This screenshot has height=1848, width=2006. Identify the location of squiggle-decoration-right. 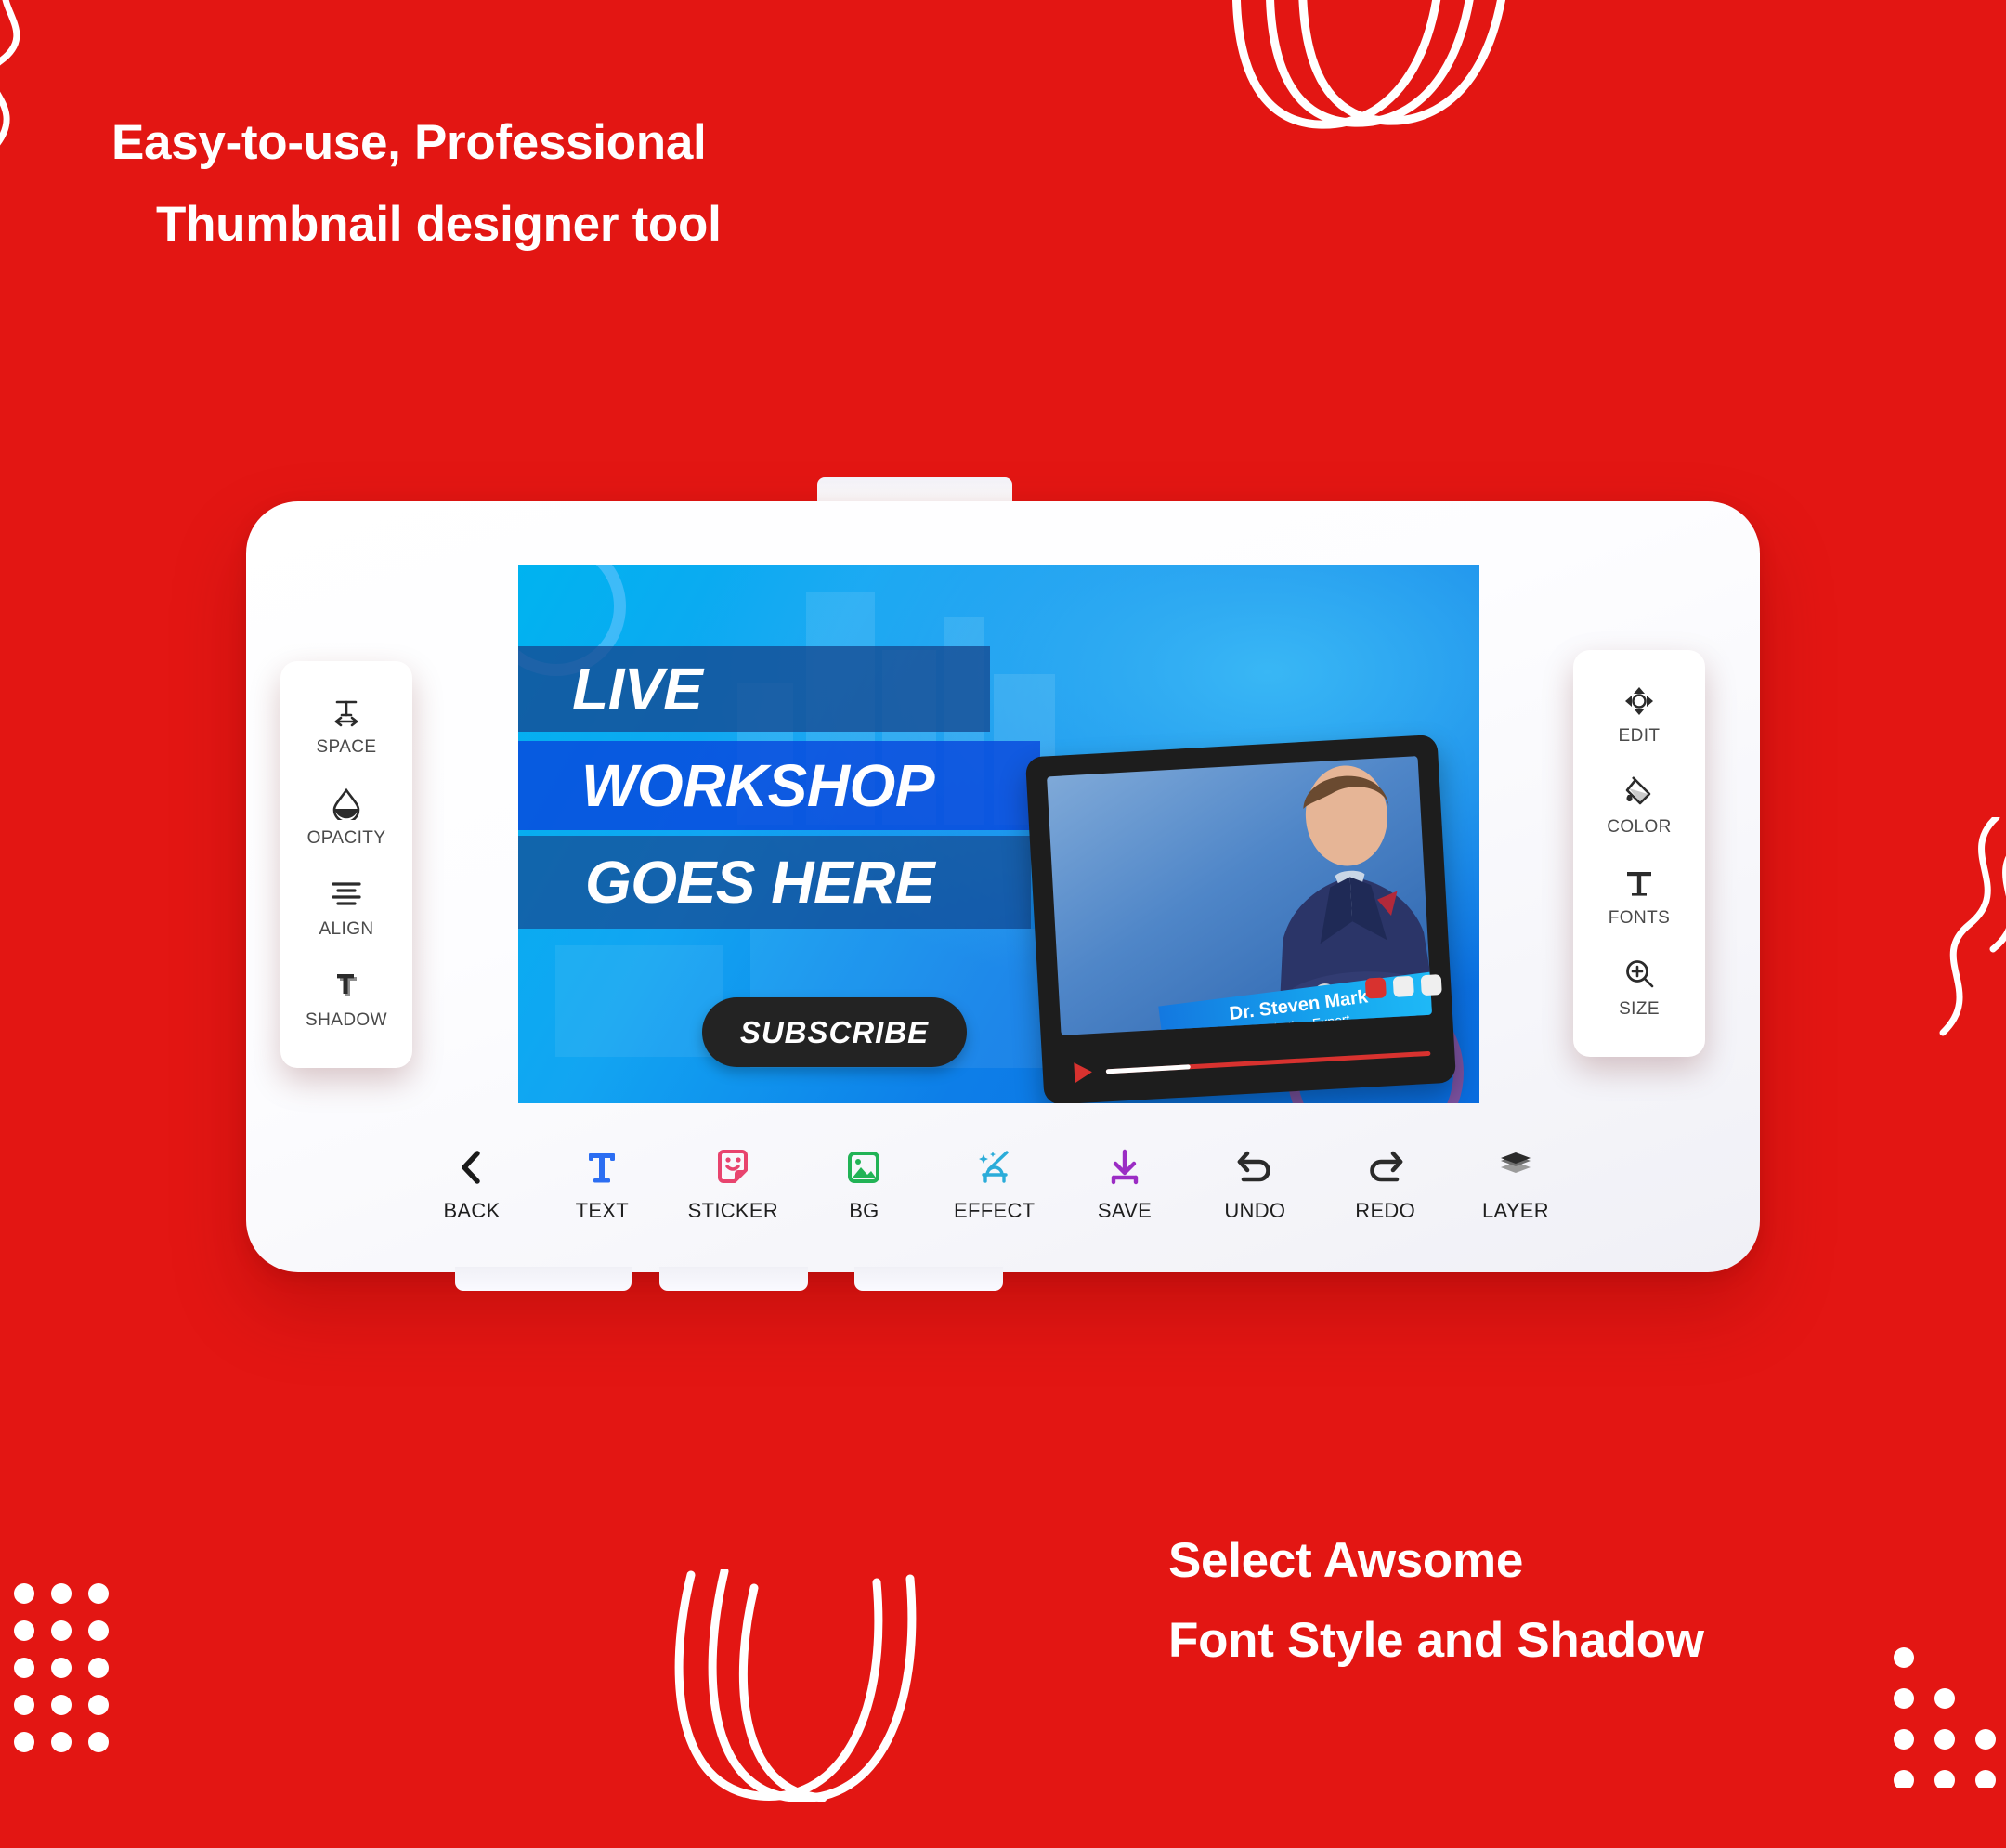
(1973, 926).